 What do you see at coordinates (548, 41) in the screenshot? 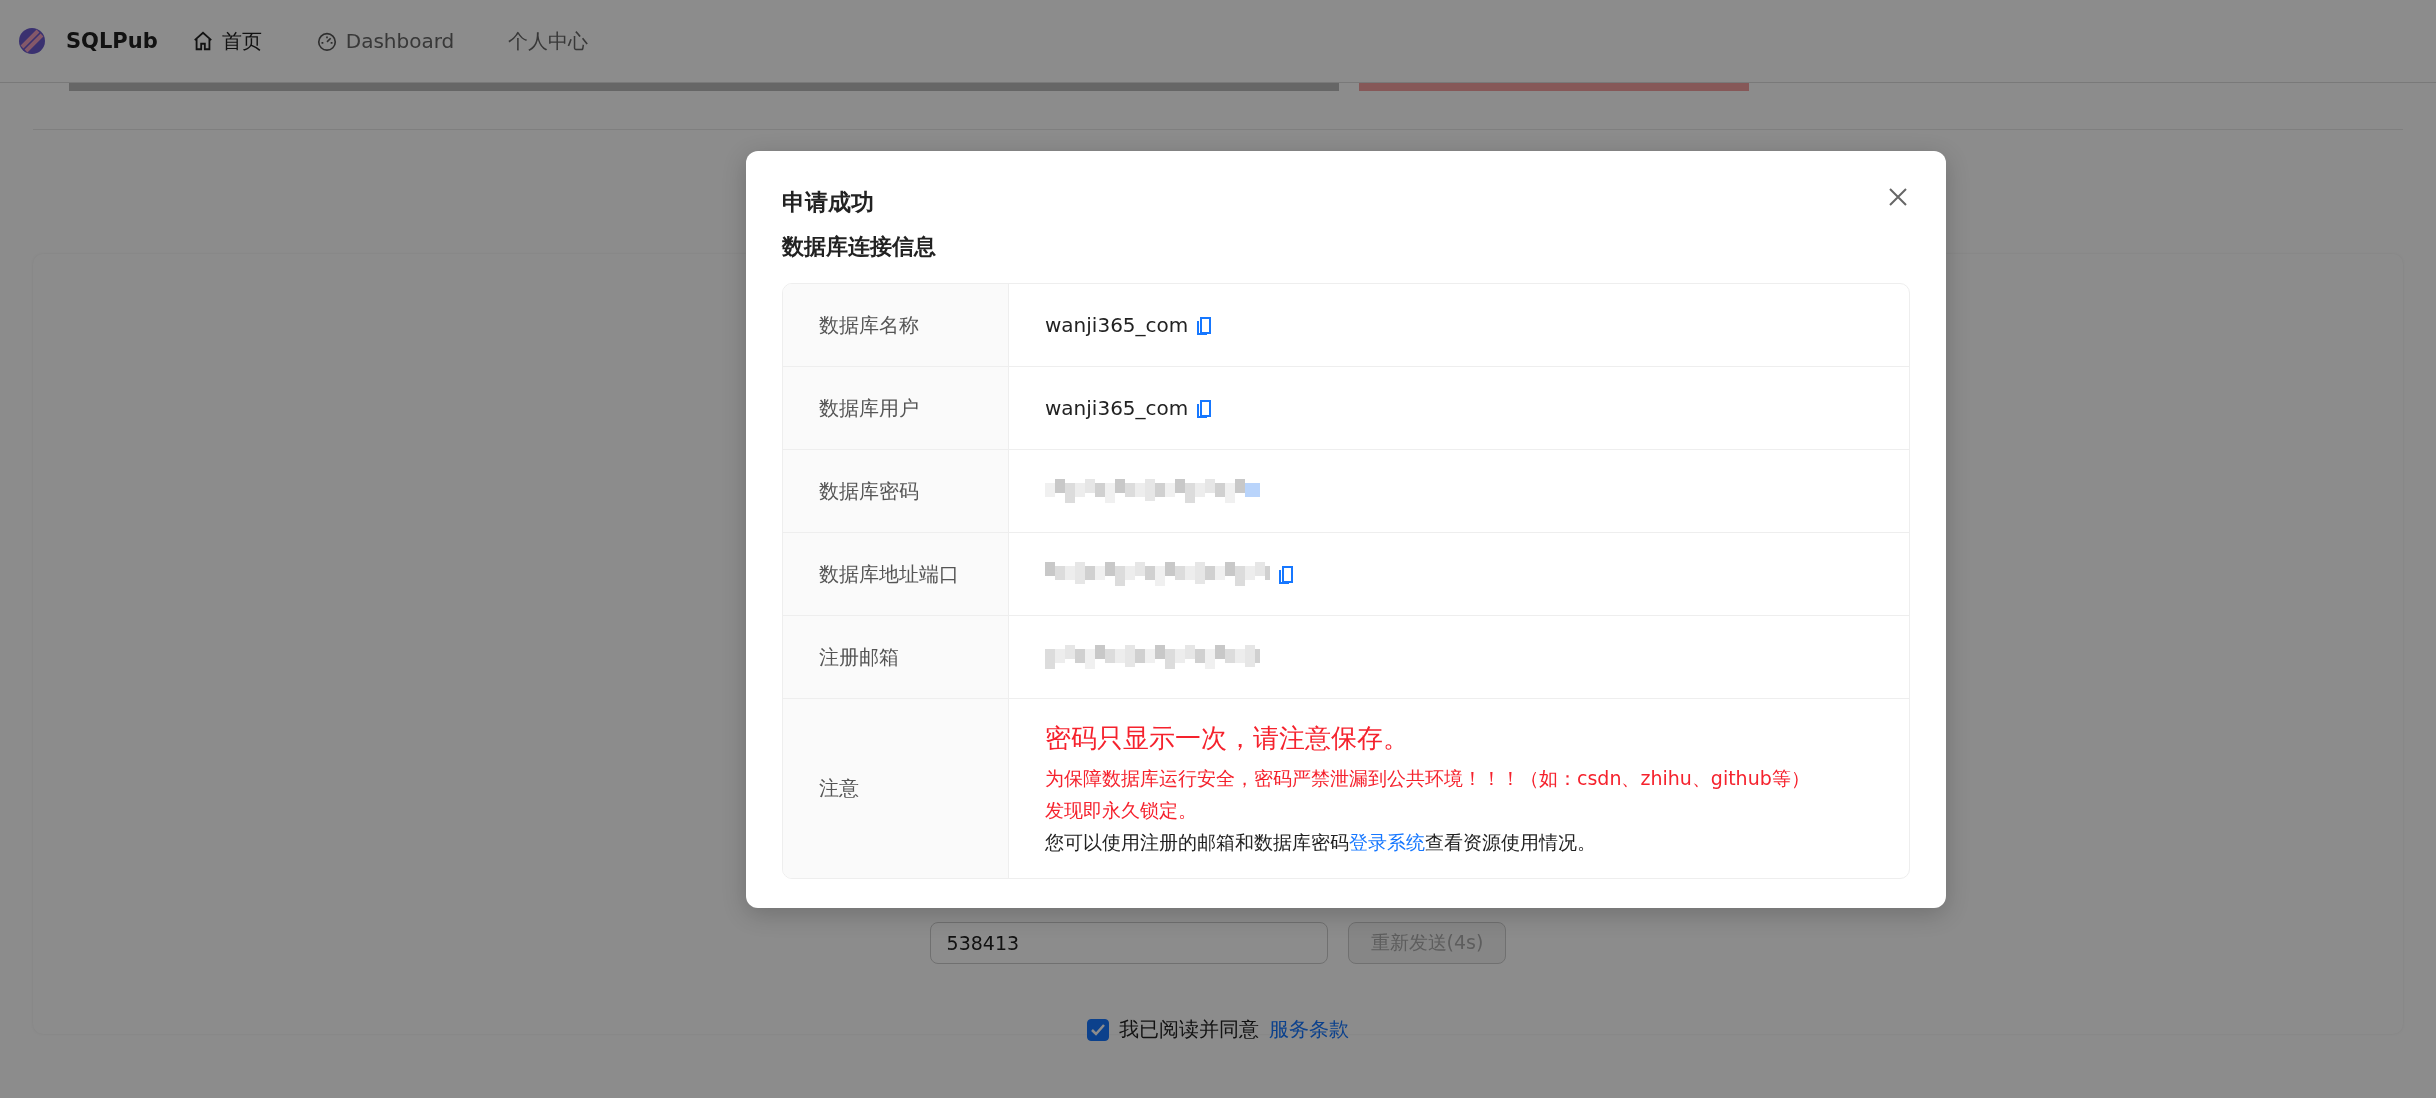
I see `nav-tab: 个人中心` at bounding box center [548, 41].